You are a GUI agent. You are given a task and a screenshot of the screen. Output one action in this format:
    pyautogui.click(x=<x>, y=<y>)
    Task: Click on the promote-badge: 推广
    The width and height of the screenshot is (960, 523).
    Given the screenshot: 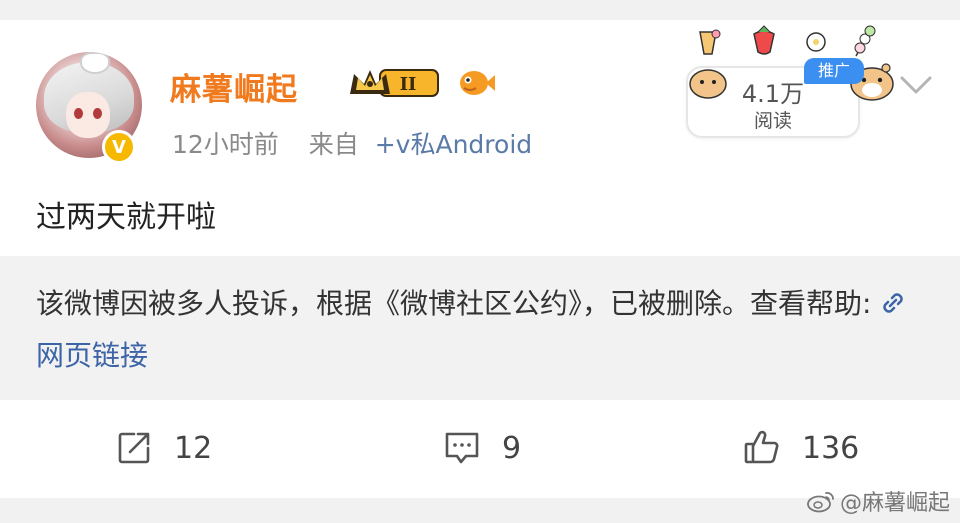 What is the action you would take?
    pyautogui.click(x=834, y=71)
    